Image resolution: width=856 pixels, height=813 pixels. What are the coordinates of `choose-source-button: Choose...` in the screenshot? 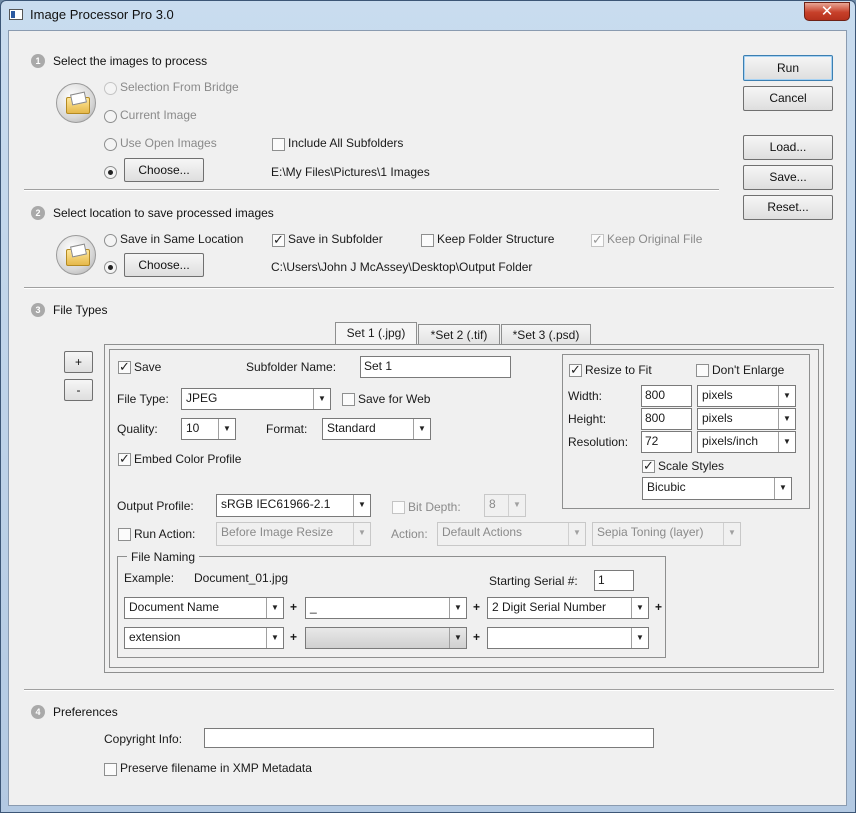 It's located at (164, 170).